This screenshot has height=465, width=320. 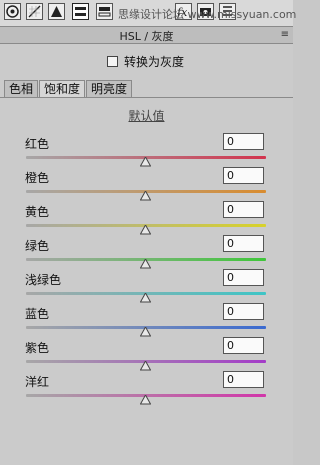 I want to click on panel-toolbar: fx 思缘设计论坛 www.missyuan.com, so click(x=148, y=13).